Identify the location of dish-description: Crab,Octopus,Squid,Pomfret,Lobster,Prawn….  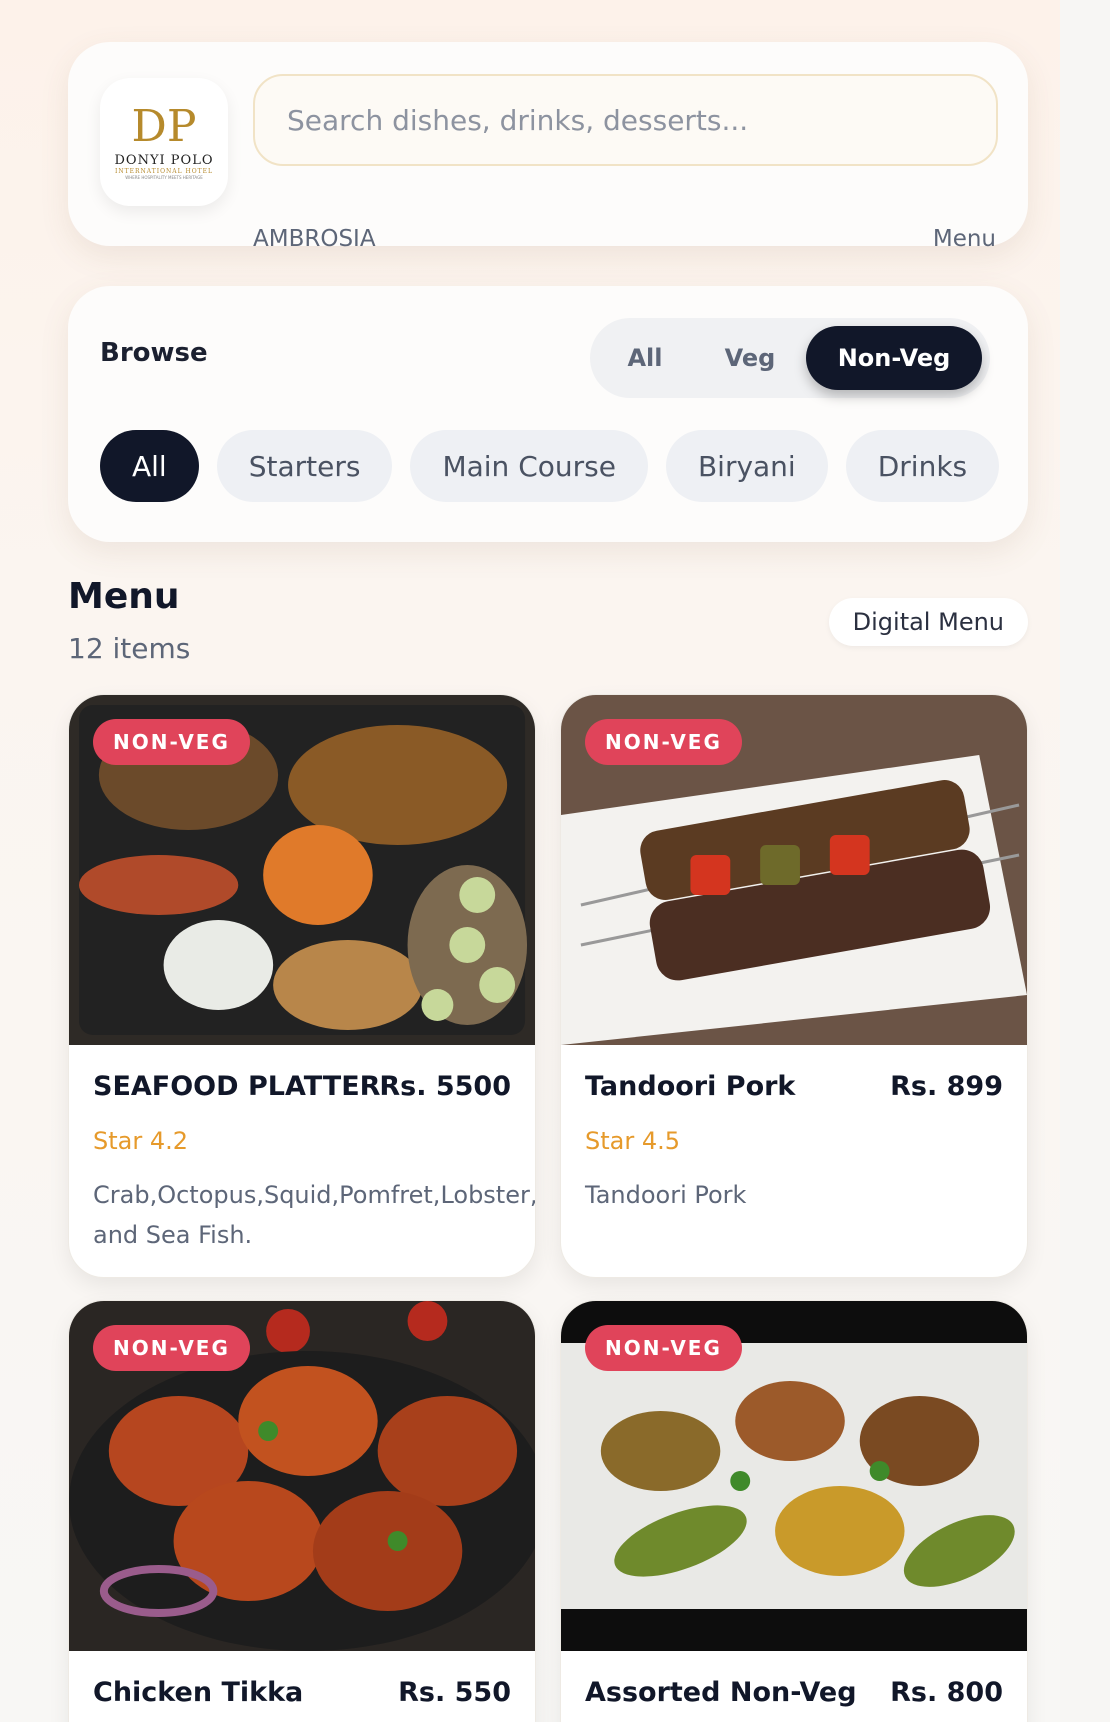
(314, 1215).